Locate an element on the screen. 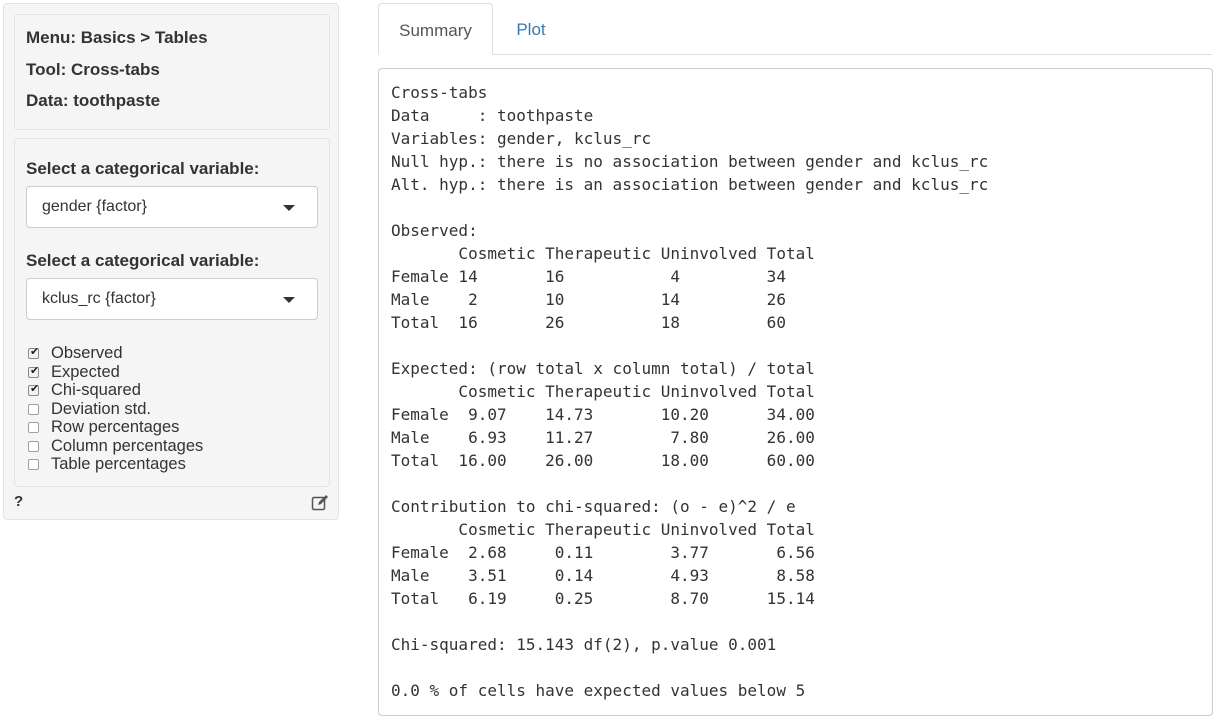 The image size is (1218, 720). data-info: Data: toothpaste is located at coordinates (93, 100).